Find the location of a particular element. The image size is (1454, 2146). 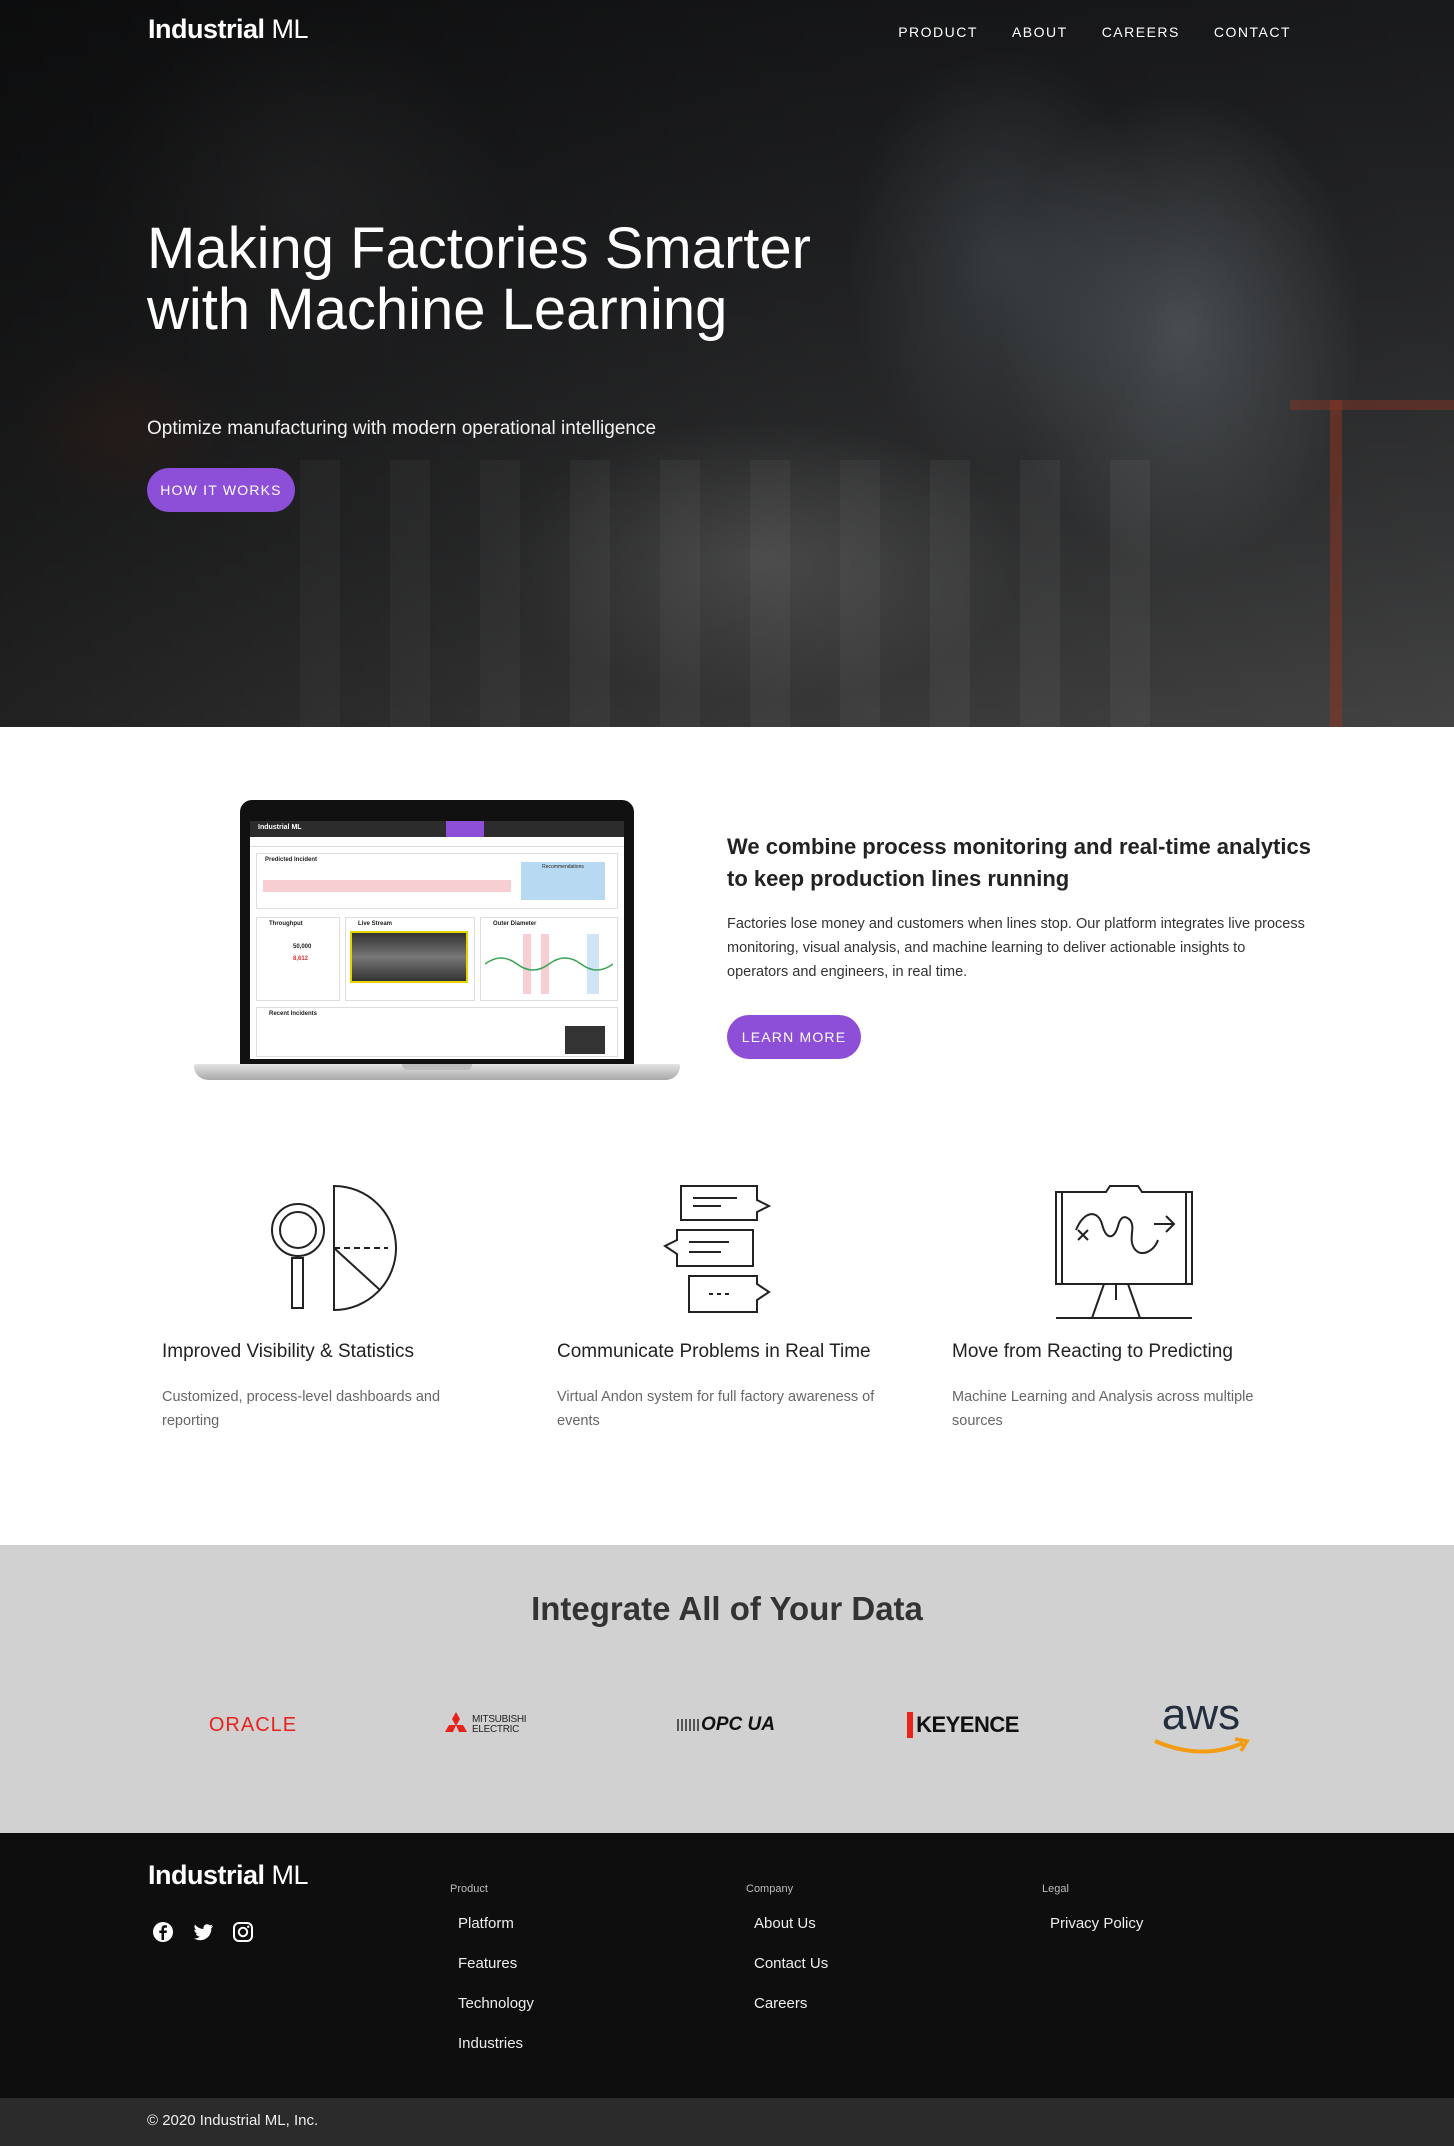

live-stream-card: Live Stream is located at coordinates (410, 959).